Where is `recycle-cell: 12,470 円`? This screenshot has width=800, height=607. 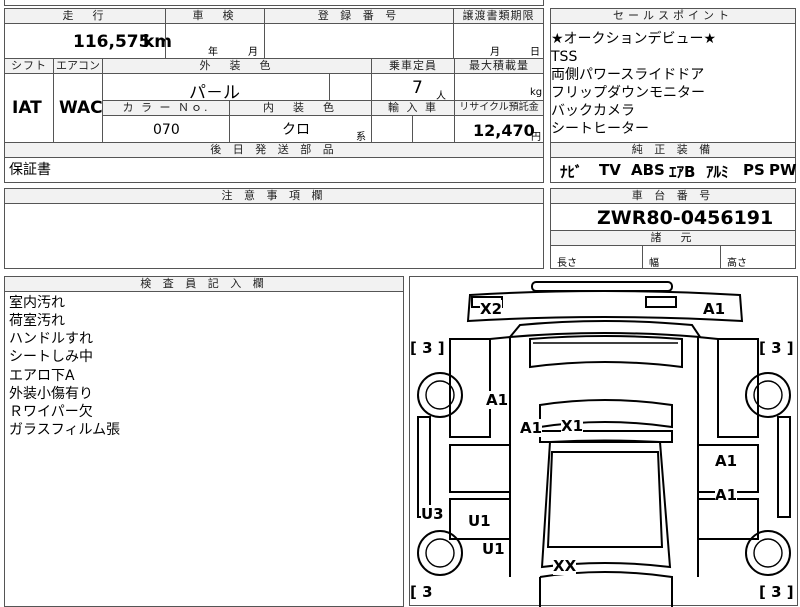
recycle-cell: 12,470 円 is located at coordinates (499, 129).